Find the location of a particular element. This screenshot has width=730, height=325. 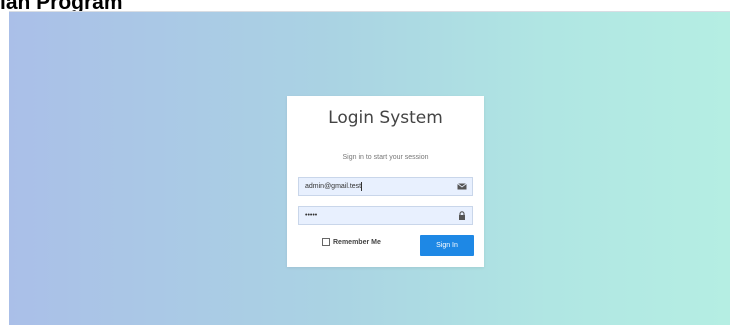

remember-me: Remember Me is located at coordinates (351, 242).